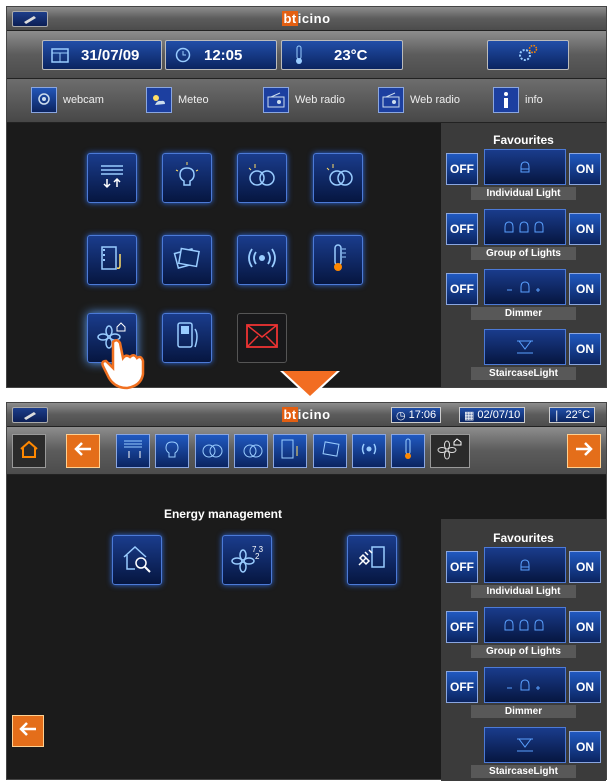 The image size is (613, 784). Describe the element at coordinates (177, 100) in the screenshot. I see `menu-meteo: Meteo` at that location.